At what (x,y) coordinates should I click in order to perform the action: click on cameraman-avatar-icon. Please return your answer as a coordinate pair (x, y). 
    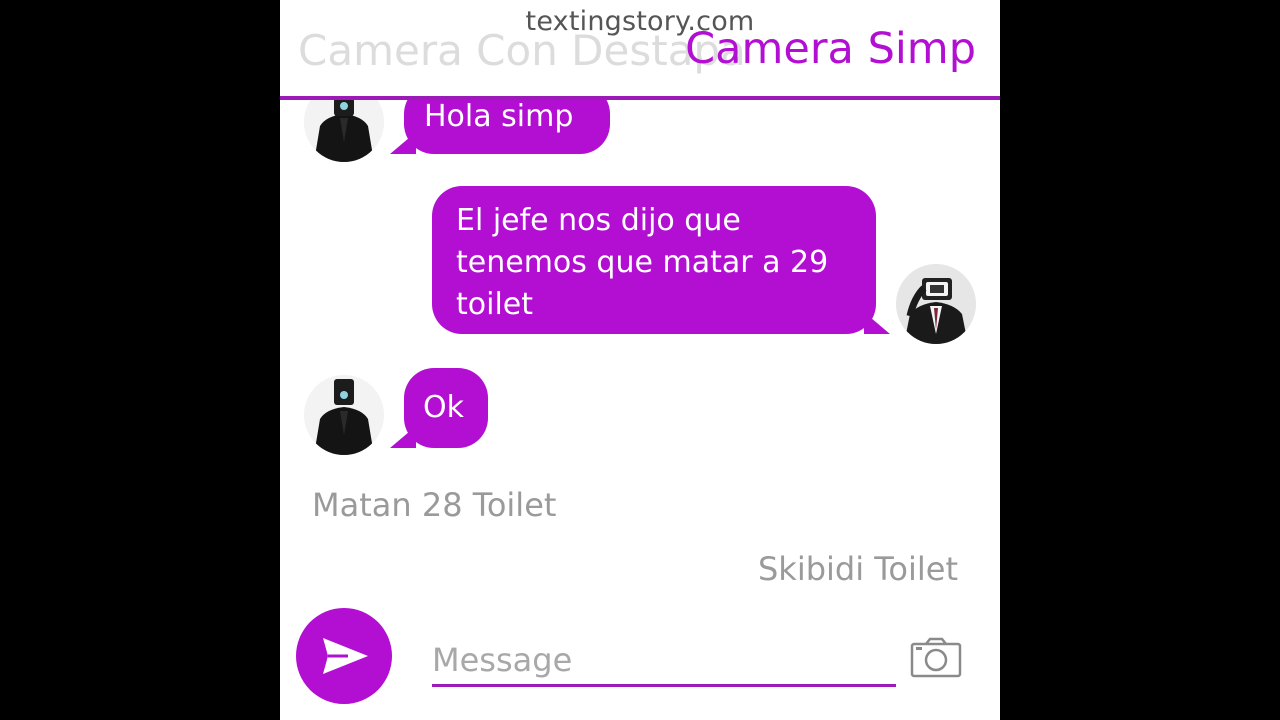
    Looking at the image, I should click on (344, 415).